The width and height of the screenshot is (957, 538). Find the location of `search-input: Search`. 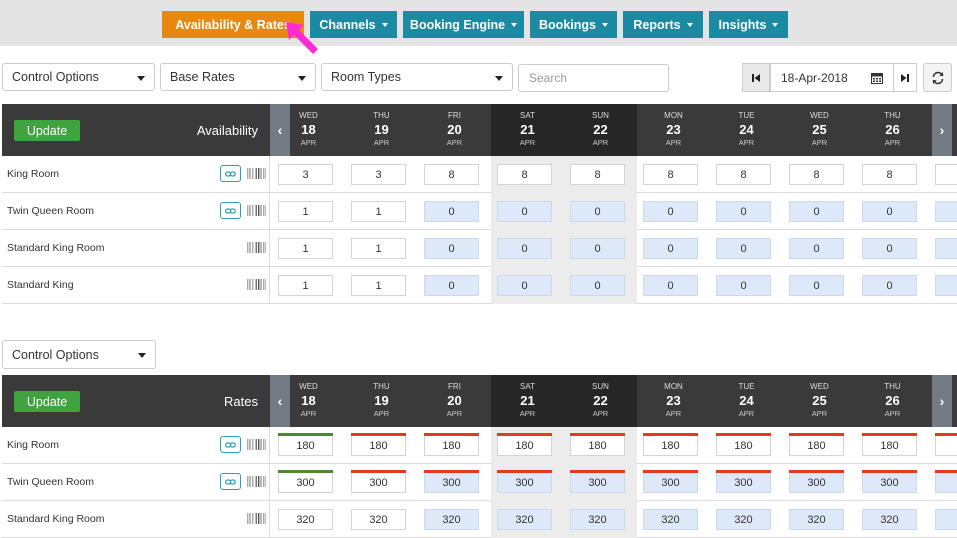

search-input: Search is located at coordinates (593, 78).